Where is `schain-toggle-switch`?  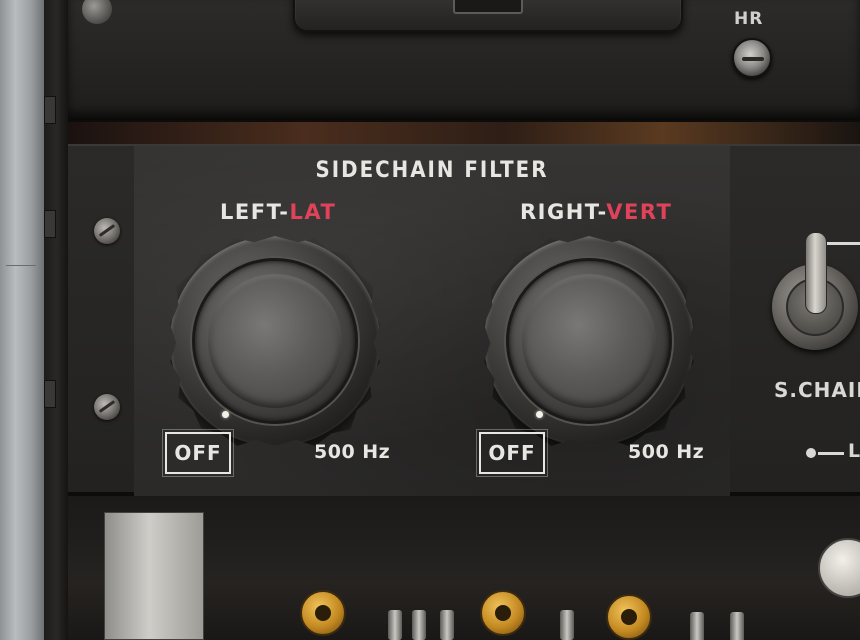 schain-toggle-switch is located at coordinates (815, 291).